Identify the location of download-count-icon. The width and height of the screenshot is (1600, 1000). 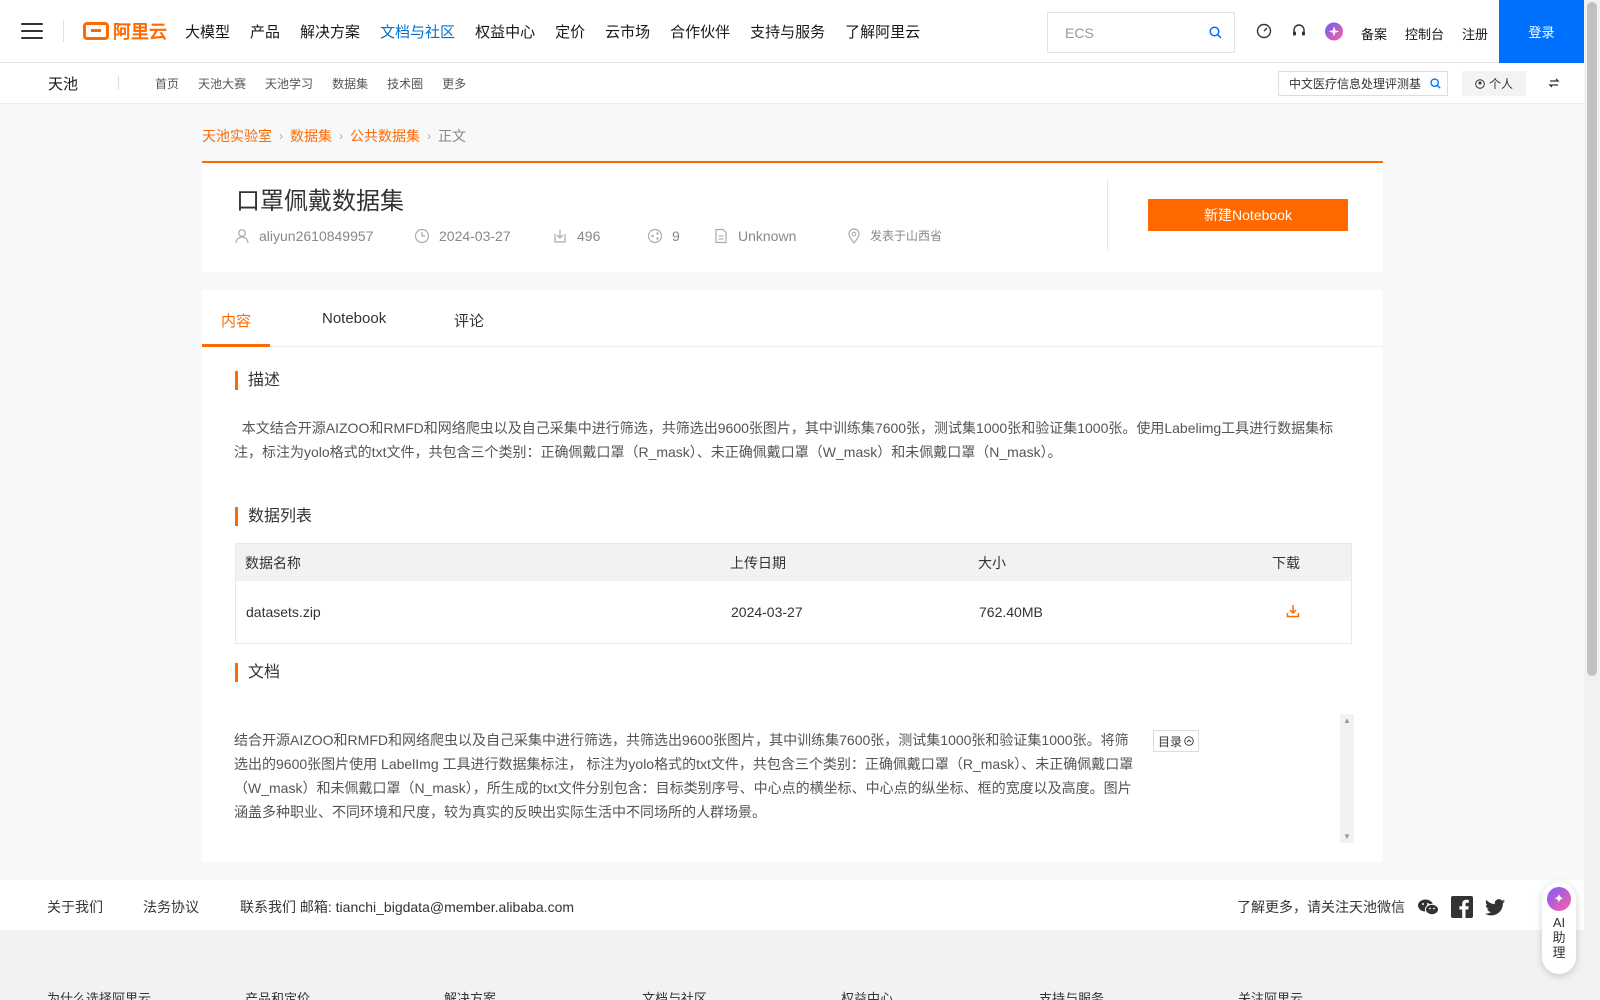
(560, 236).